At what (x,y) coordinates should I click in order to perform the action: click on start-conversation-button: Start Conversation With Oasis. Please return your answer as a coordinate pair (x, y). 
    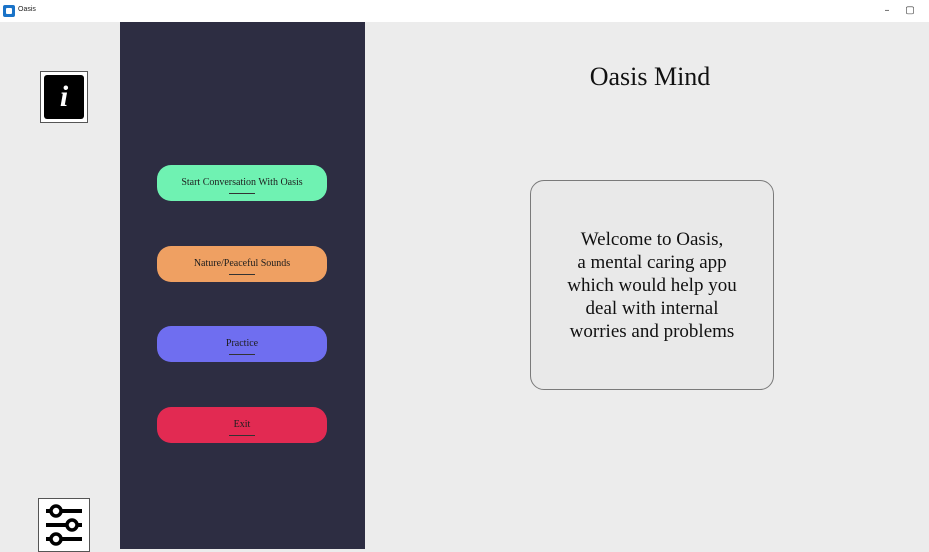
    Looking at the image, I should click on (242, 183).